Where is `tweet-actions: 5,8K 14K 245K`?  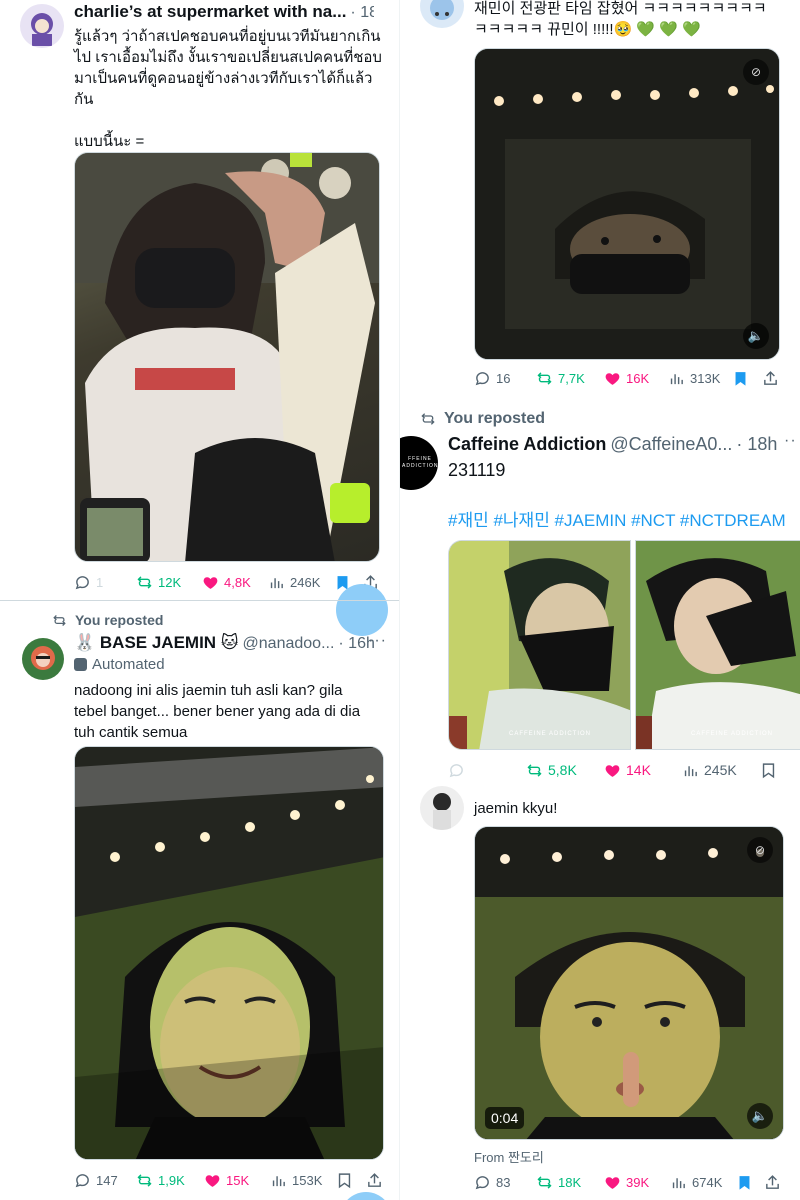
tweet-actions: 5,8K 14K 245K is located at coordinates (624, 770).